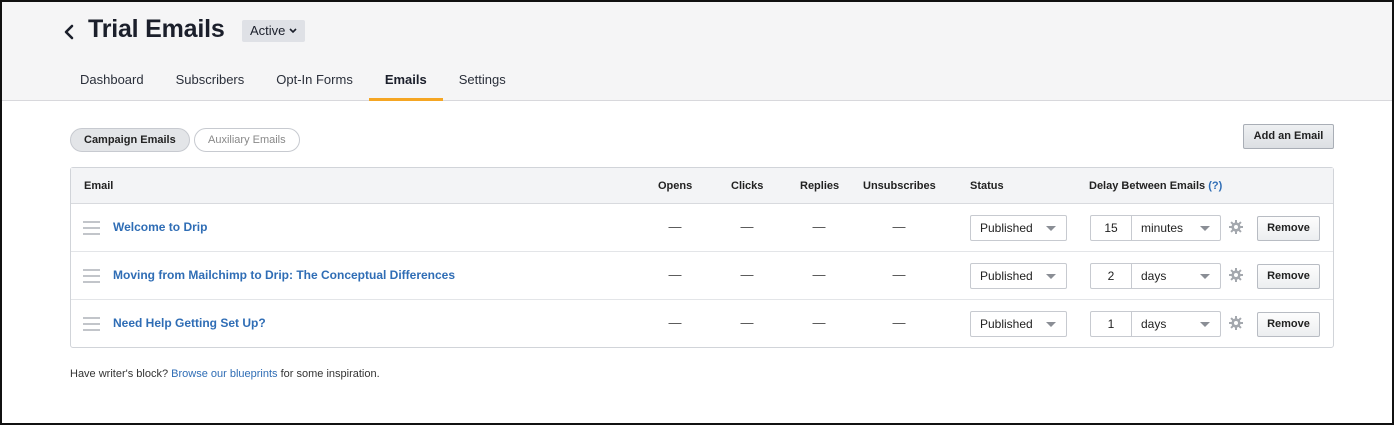 The width and height of the screenshot is (1394, 425). What do you see at coordinates (899, 186) in the screenshot?
I see `column-unsubscribes: Unsubscribes` at bounding box center [899, 186].